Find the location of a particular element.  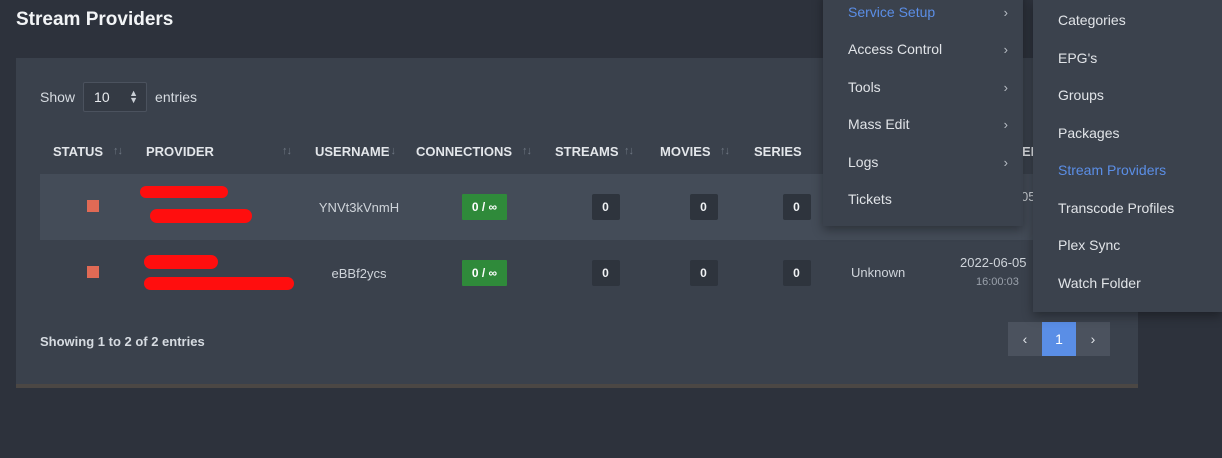

entries-select: 10 ▲ ▼ is located at coordinates (115, 97).